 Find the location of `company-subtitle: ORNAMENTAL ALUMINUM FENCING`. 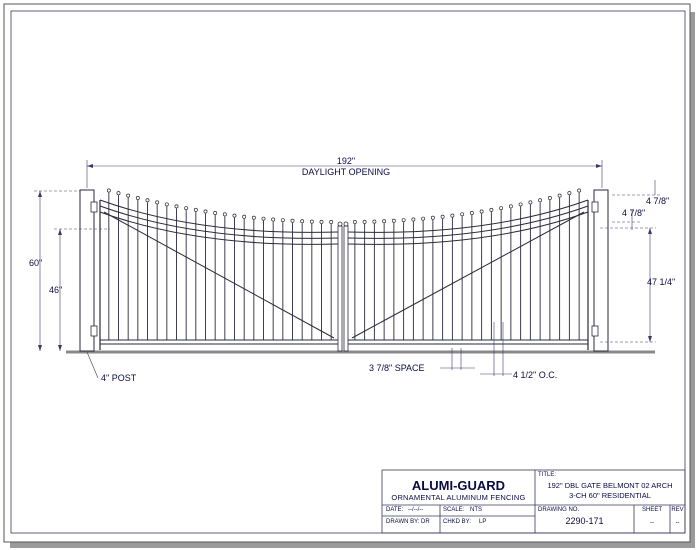

company-subtitle: ORNAMENTAL ALUMINUM FENCING is located at coordinates (458, 497).